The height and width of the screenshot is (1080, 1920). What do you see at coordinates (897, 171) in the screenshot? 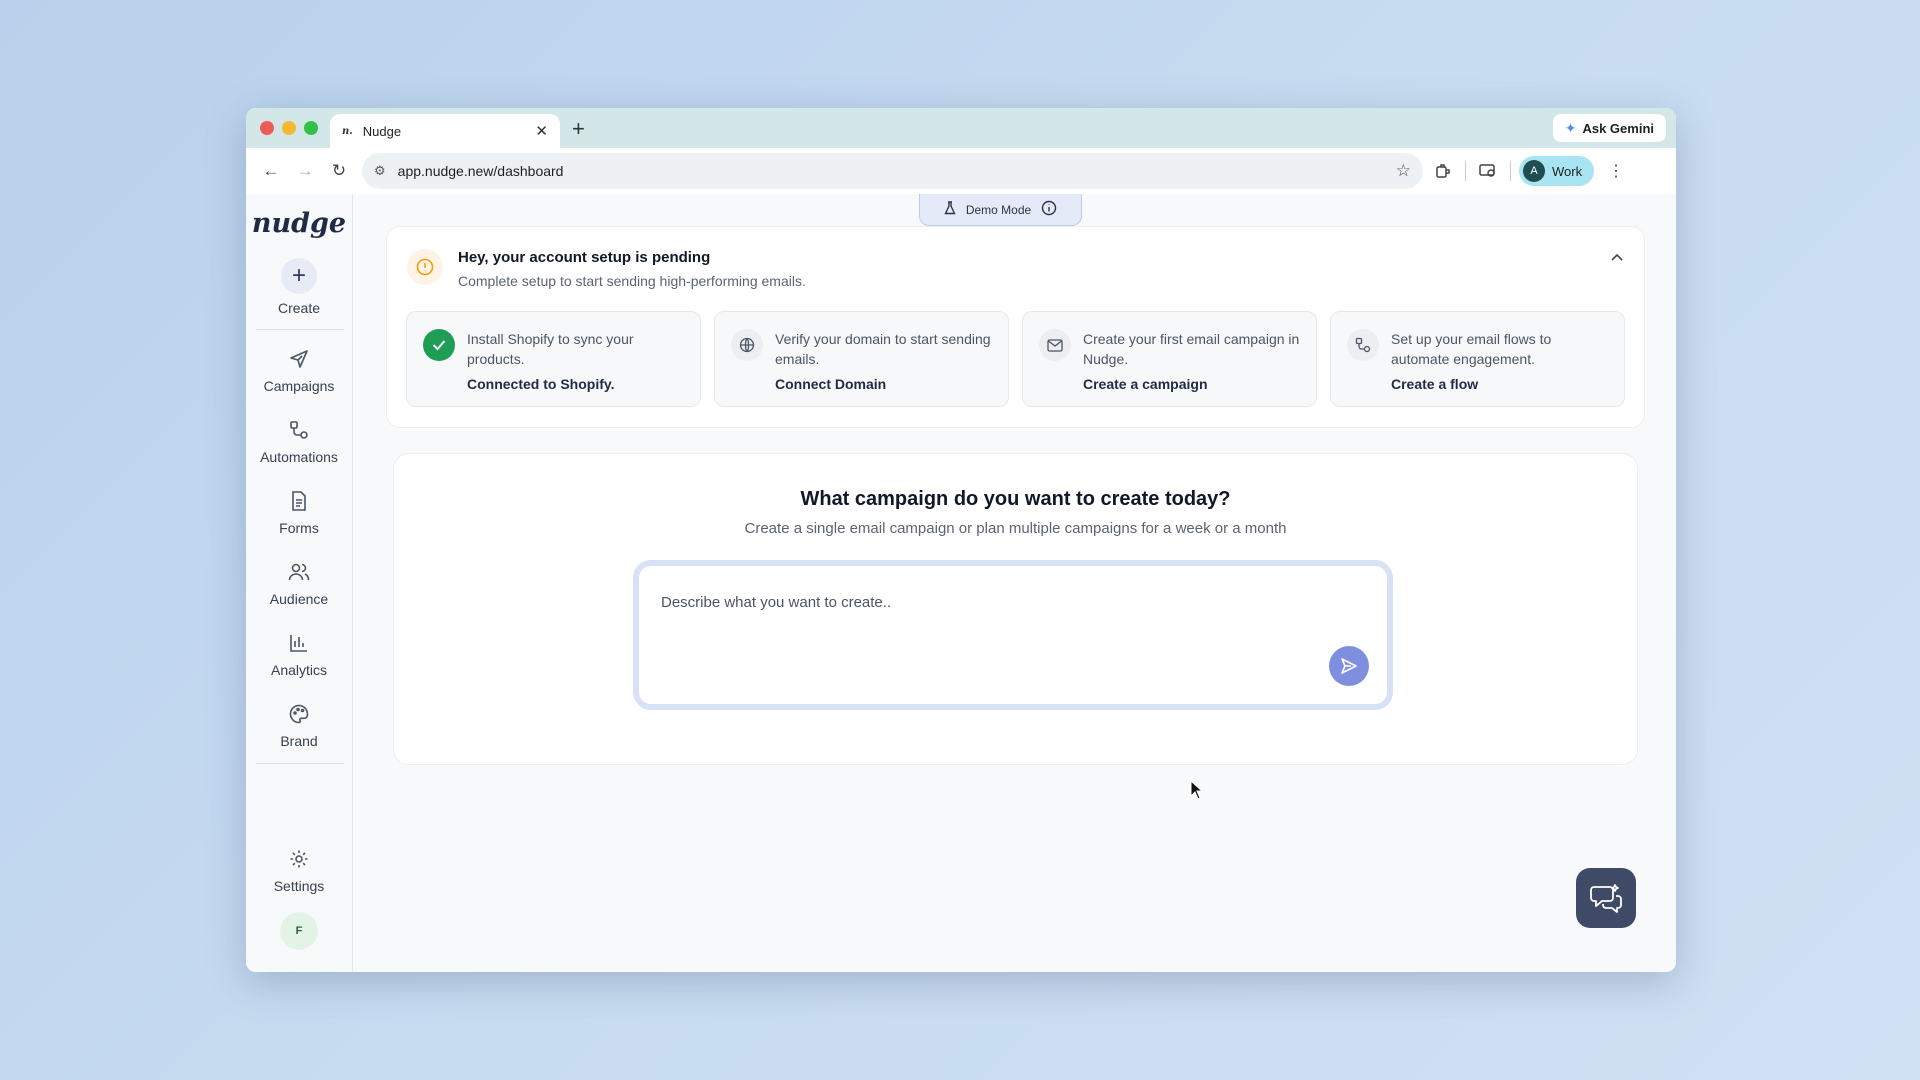
I see `url-text: app.nudge.new/dashboard` at bounding box center [897, 171].